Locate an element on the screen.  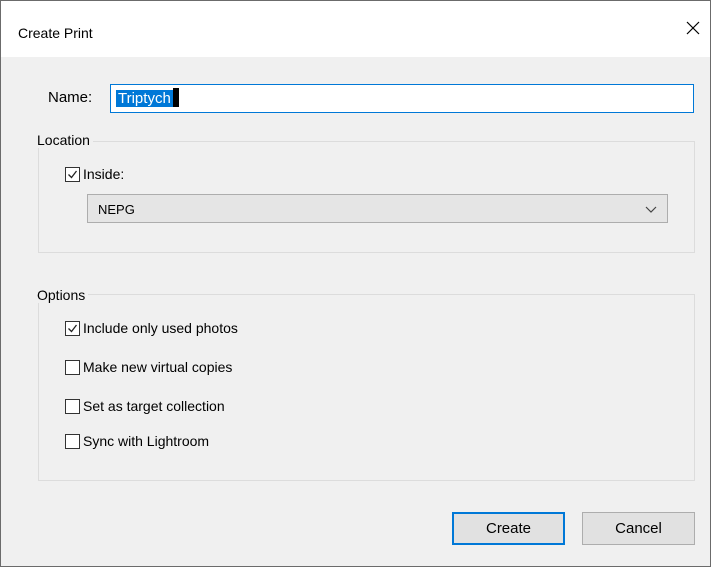
name-input-value: Triptych is located at coordinates (144, 98).